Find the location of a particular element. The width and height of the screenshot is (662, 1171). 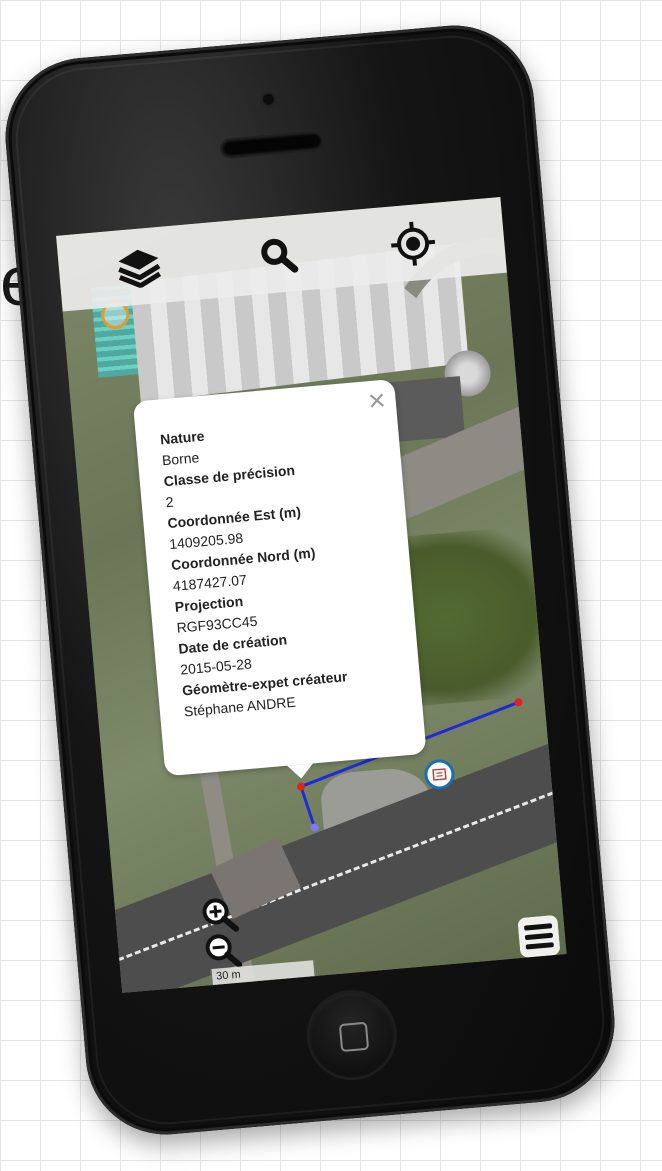

search-button is located at coordinates (279, 255).